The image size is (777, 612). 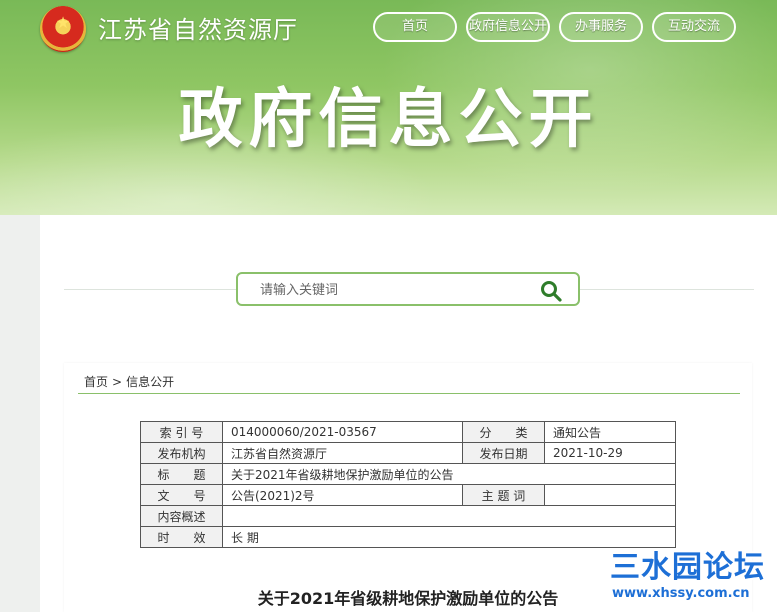 I want to click on meta-title-value: 关于2021年省级耕地保护激励单位的公告, so click(x=449, y=474).